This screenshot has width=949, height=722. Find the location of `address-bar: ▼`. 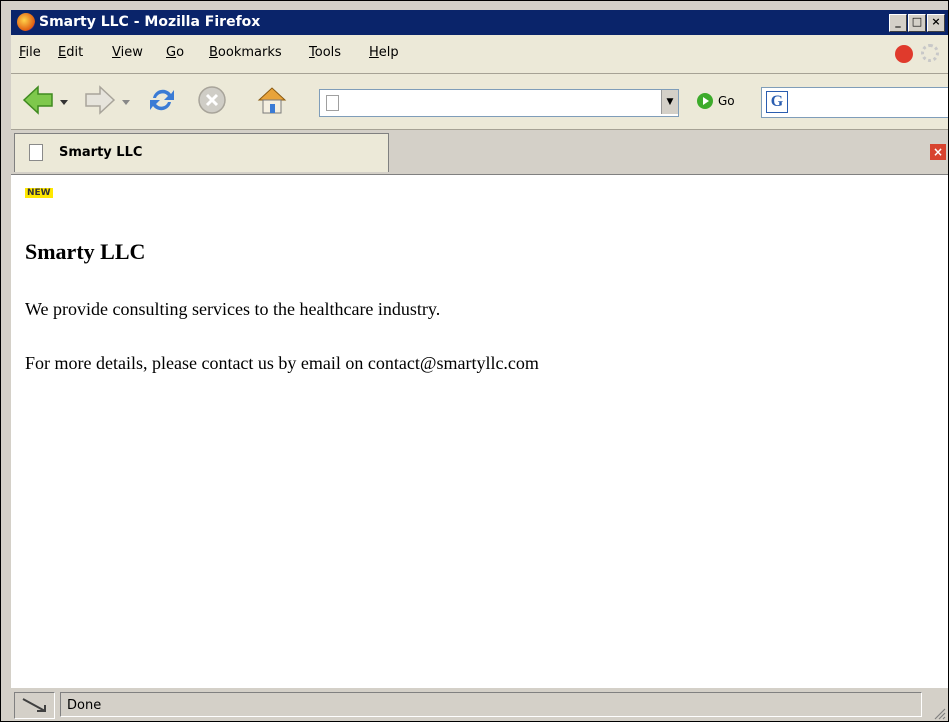

address-bar: ▼ is located at coordinates (499, 103).